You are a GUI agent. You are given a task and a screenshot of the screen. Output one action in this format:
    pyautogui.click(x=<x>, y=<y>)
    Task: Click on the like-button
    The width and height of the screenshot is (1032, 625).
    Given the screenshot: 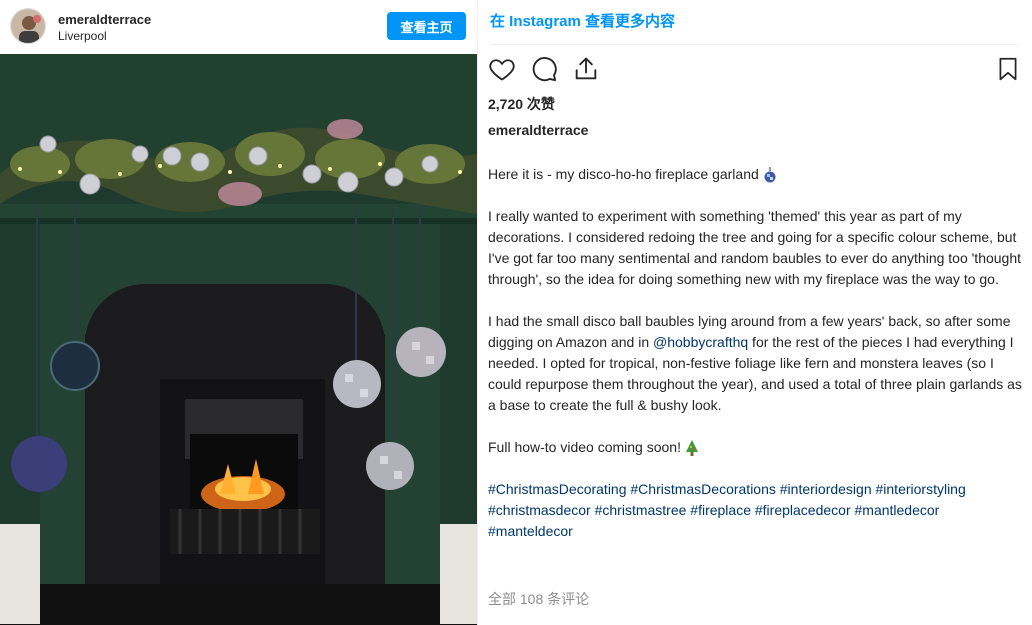 What is the action you would take?
    pyautogui.click(x=502, y=69)
    